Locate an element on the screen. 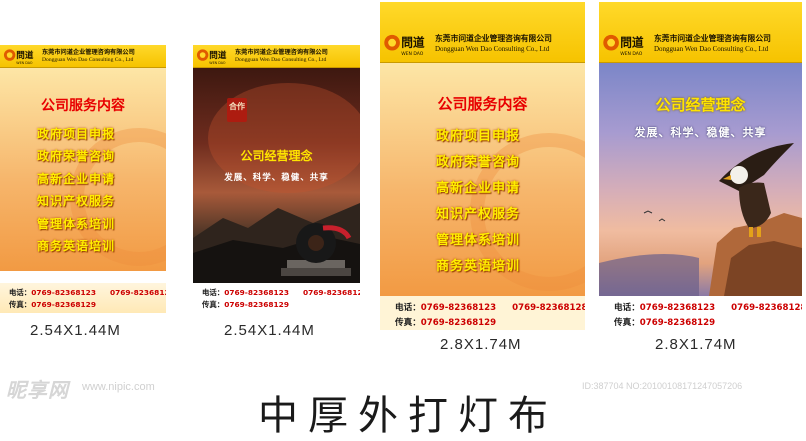  watermark-logo: 昵享网 is located at coordinates (37, 390).